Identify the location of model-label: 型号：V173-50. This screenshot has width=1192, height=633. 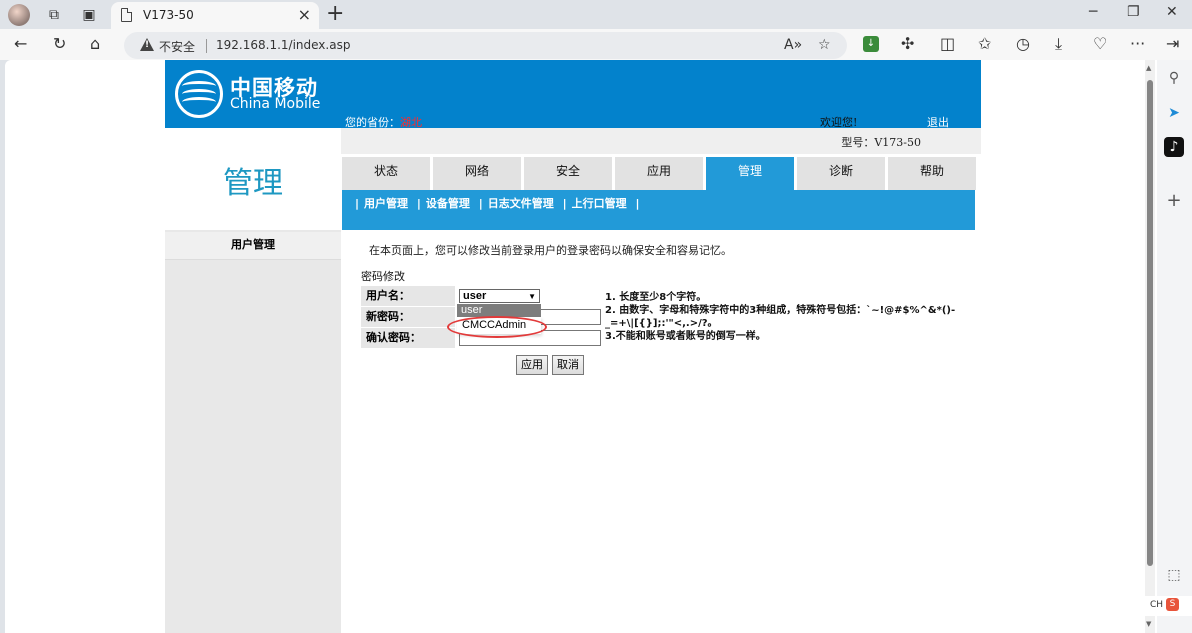
(881, 142).